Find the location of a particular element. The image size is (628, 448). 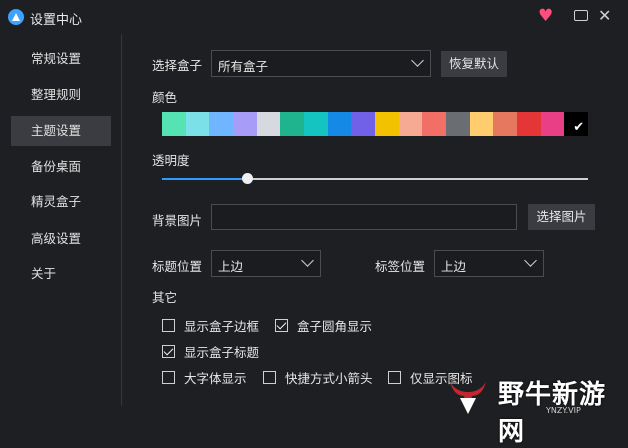

select-box-label: 选择盒子 is located at coordinates (177, 65).